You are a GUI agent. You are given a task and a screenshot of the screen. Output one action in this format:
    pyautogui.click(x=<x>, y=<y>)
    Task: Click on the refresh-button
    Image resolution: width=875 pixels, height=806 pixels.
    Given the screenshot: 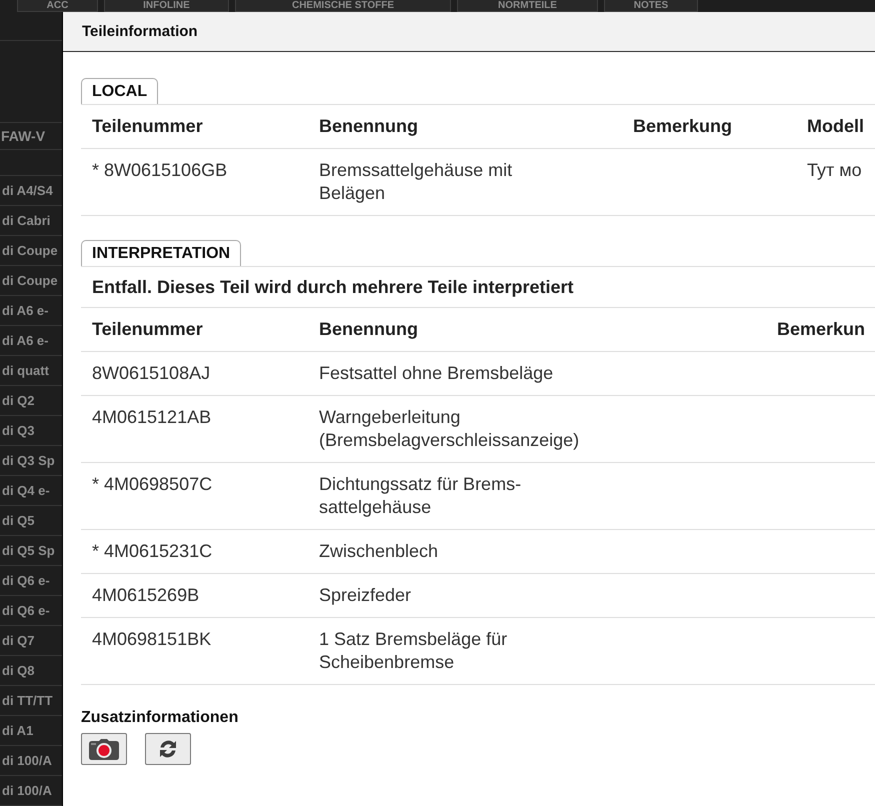 What is the action you would take?
    pyautogui.click(x=168, y=749)
    